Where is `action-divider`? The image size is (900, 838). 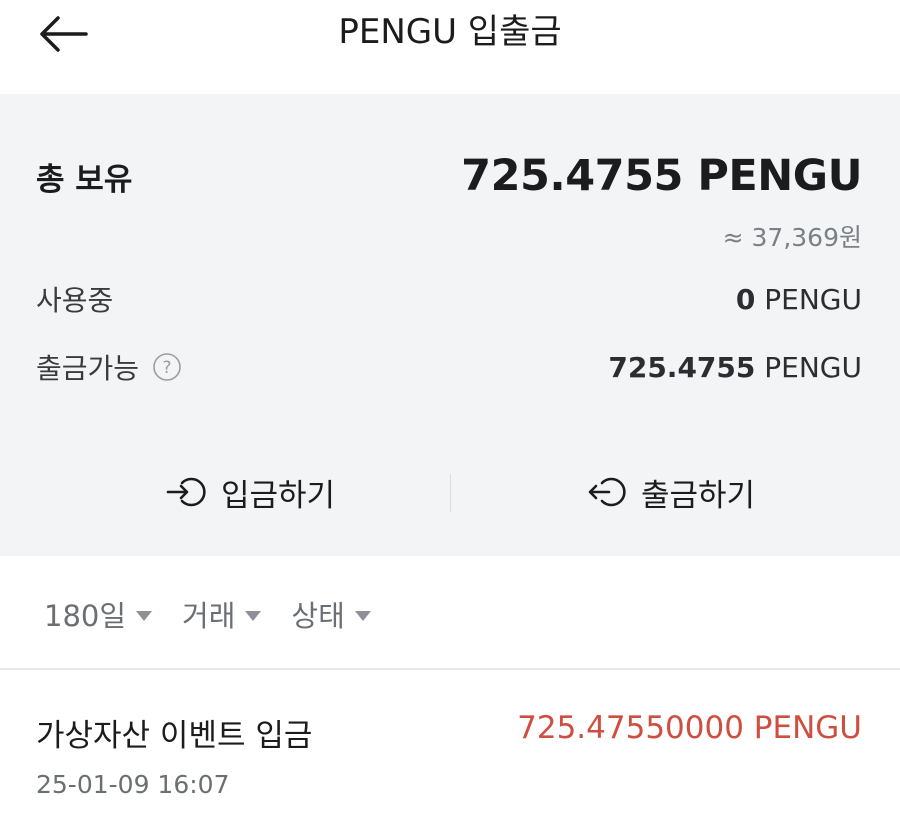
action-divider is located at coordinates (450, 493).